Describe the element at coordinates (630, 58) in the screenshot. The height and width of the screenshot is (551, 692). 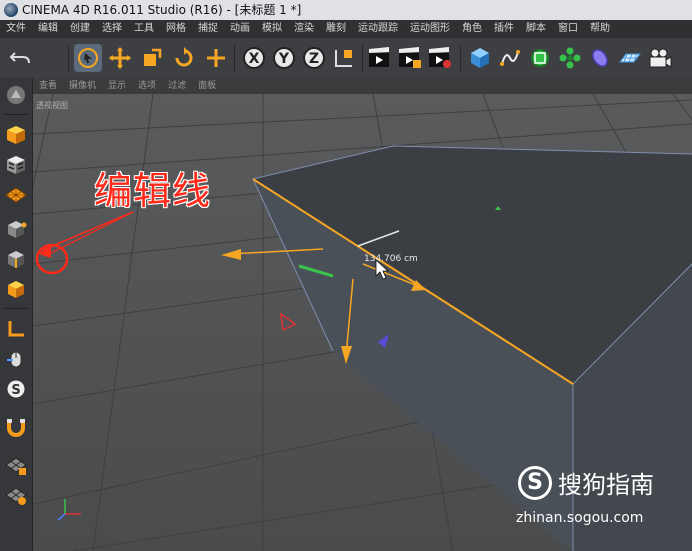
I see `floor-icon` at that location.